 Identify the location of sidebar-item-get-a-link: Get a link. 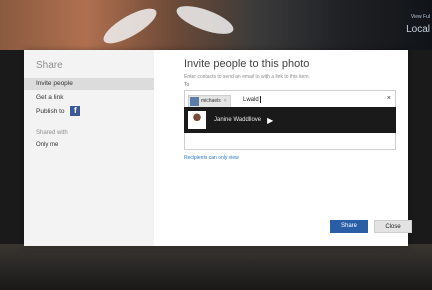
(89, 98).